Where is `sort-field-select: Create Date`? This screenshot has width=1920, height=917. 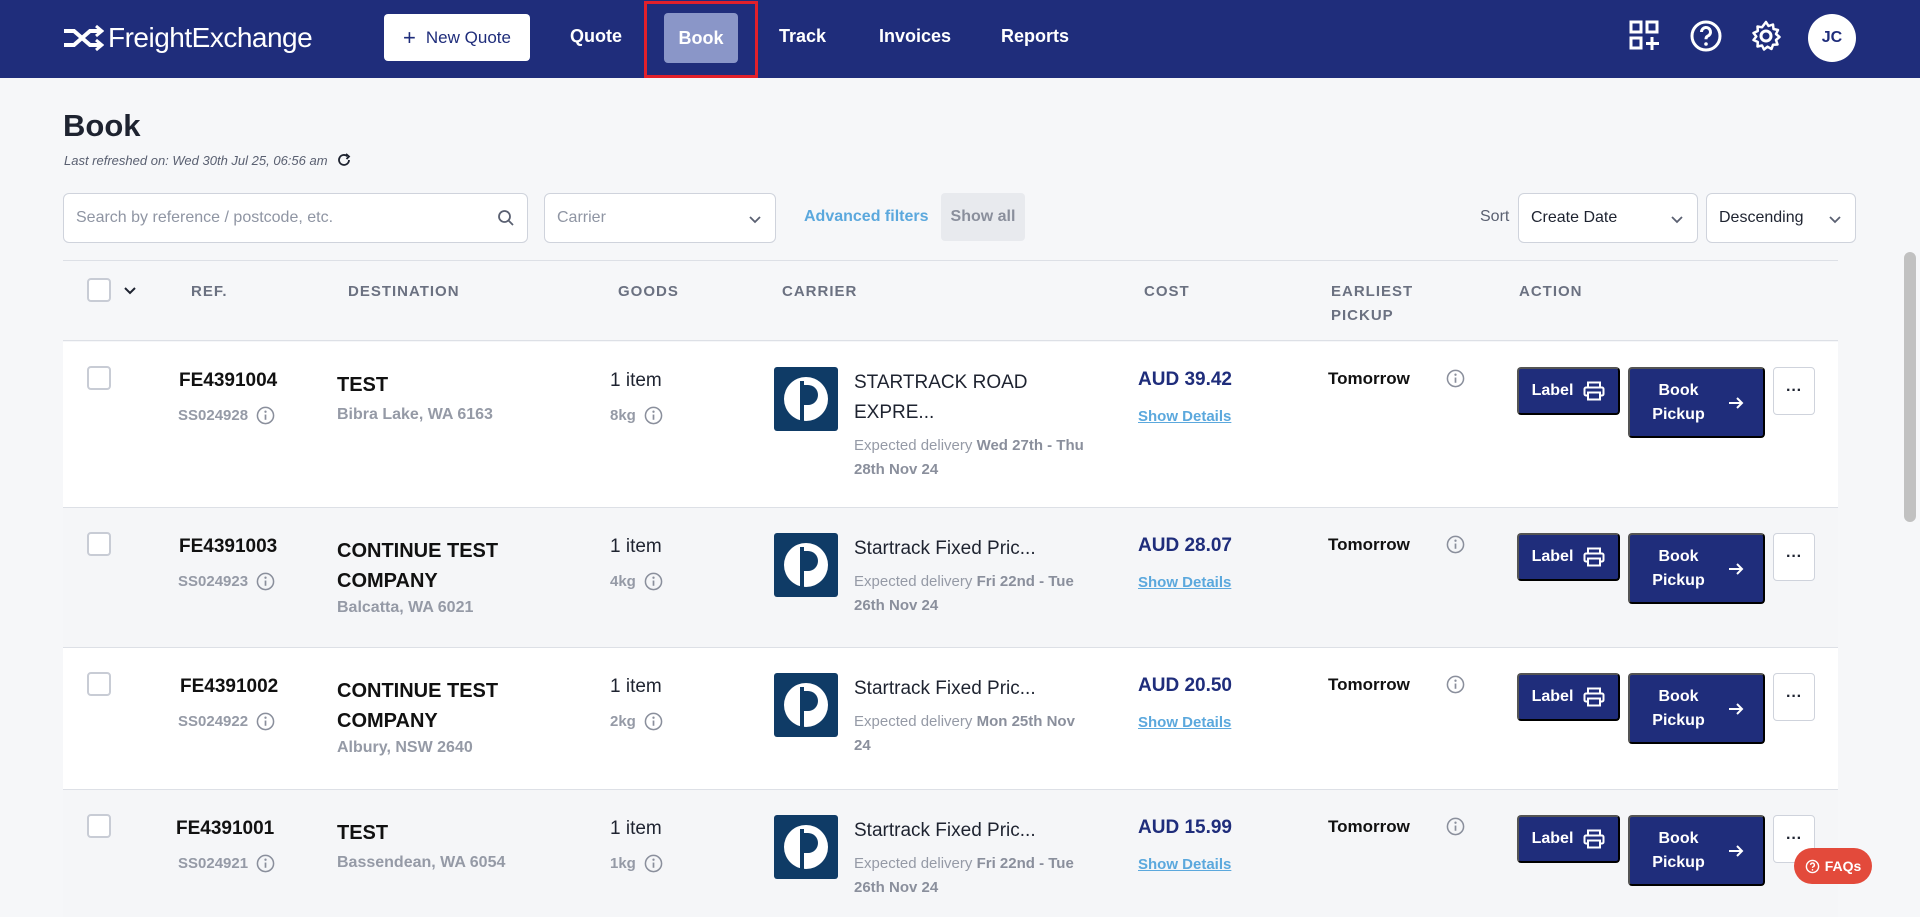 sort-field-select: Create Date is located at coordinates (1608, 218).